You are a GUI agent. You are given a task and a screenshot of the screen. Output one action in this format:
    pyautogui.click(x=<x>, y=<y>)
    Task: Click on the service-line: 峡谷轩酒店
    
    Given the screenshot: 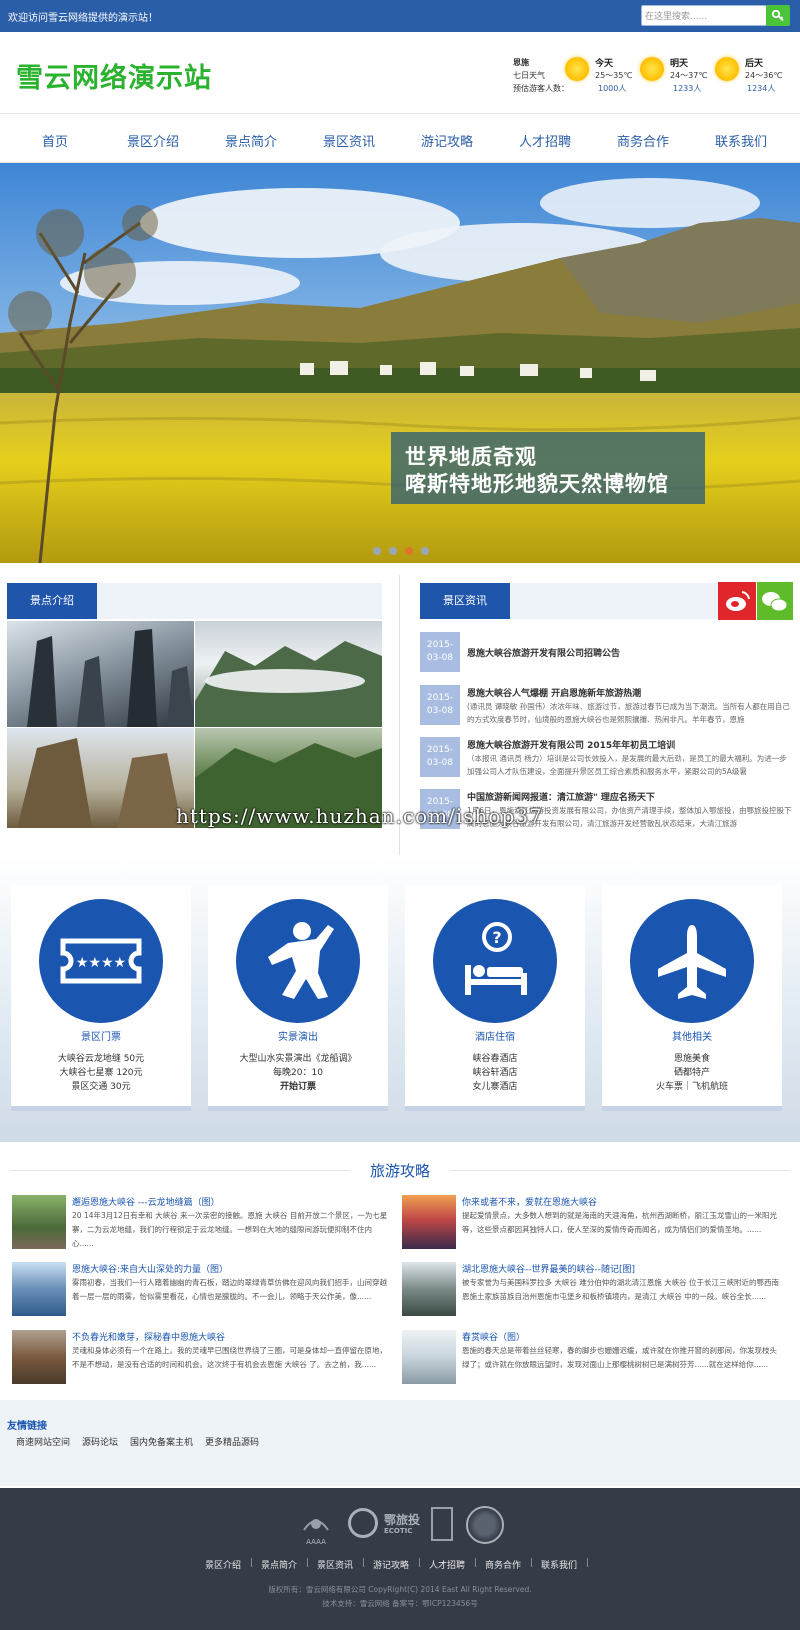 What is the action you would take?
    pyautogui.click(x=495, y=1071)
    